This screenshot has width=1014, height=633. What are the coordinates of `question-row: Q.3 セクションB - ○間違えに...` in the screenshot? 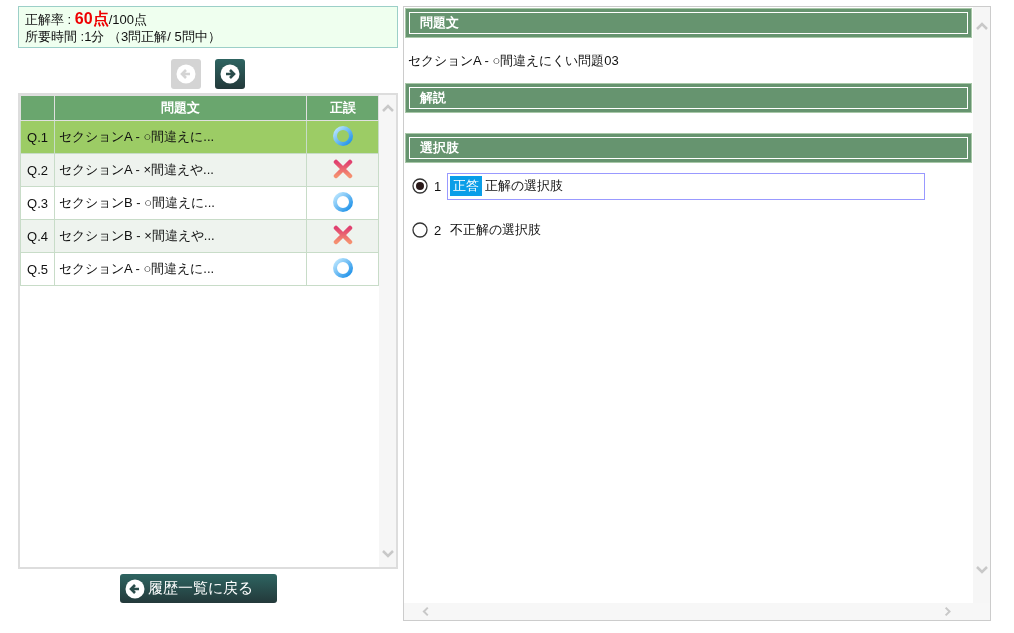 It's located at (199, 203).